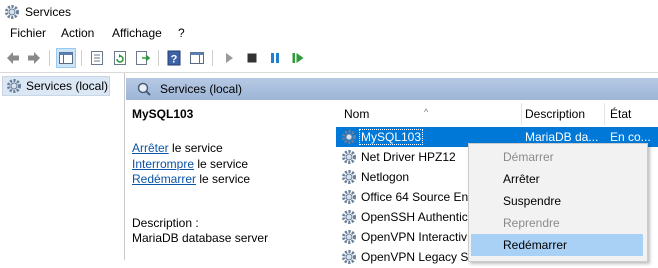 The height and width of the screenshot is (268, 658). I want to click on help-icon: ?, so click(174, 58).